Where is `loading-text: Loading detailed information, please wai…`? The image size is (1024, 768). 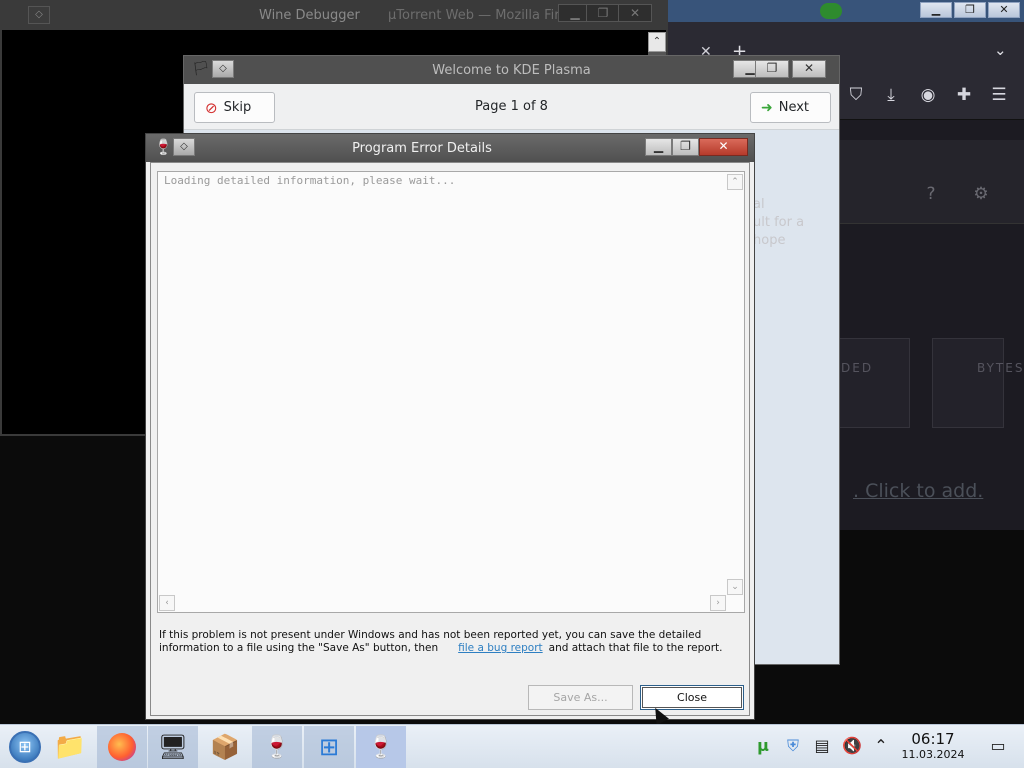
loading-text: Loading detailed information, please wai… is located at coordinates (310, 180).